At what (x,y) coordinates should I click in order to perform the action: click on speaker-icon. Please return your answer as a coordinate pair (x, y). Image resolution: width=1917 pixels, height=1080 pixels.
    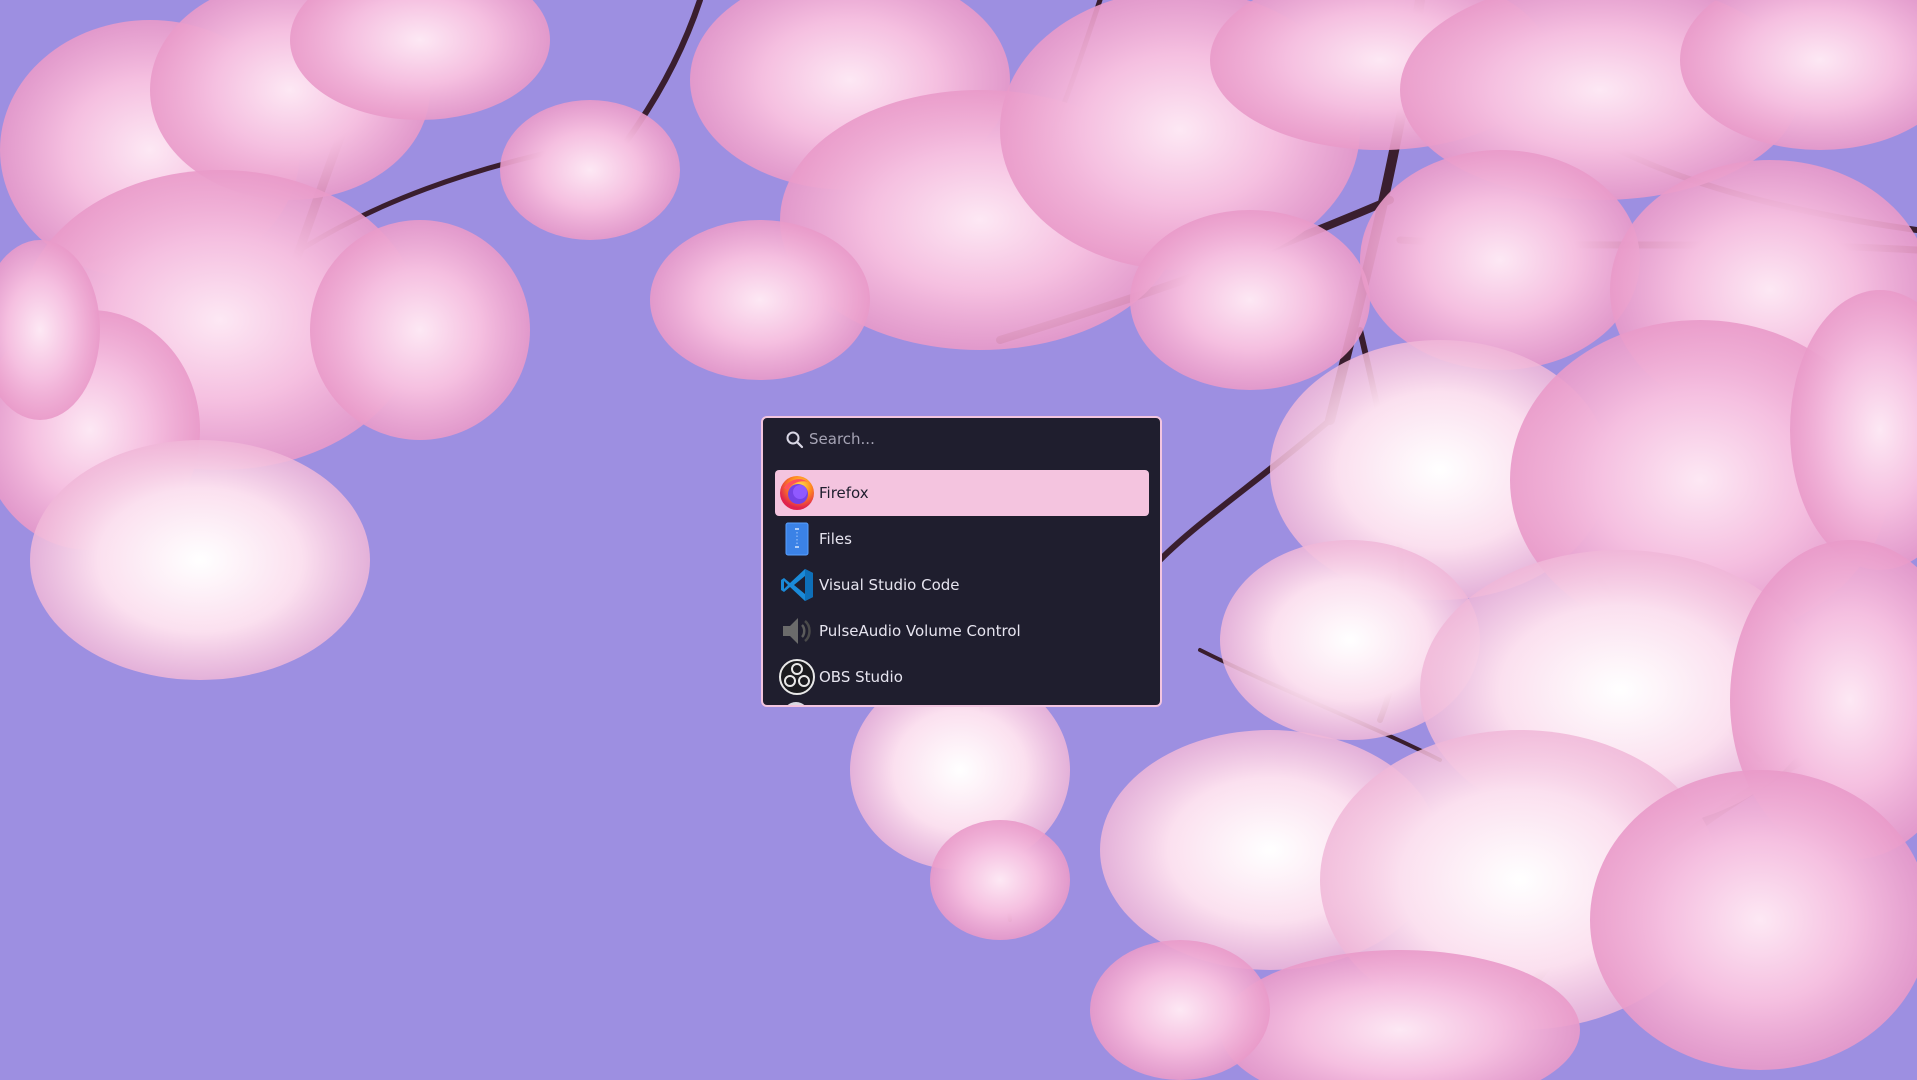
    Looking at the image, I should click on (797, 631).